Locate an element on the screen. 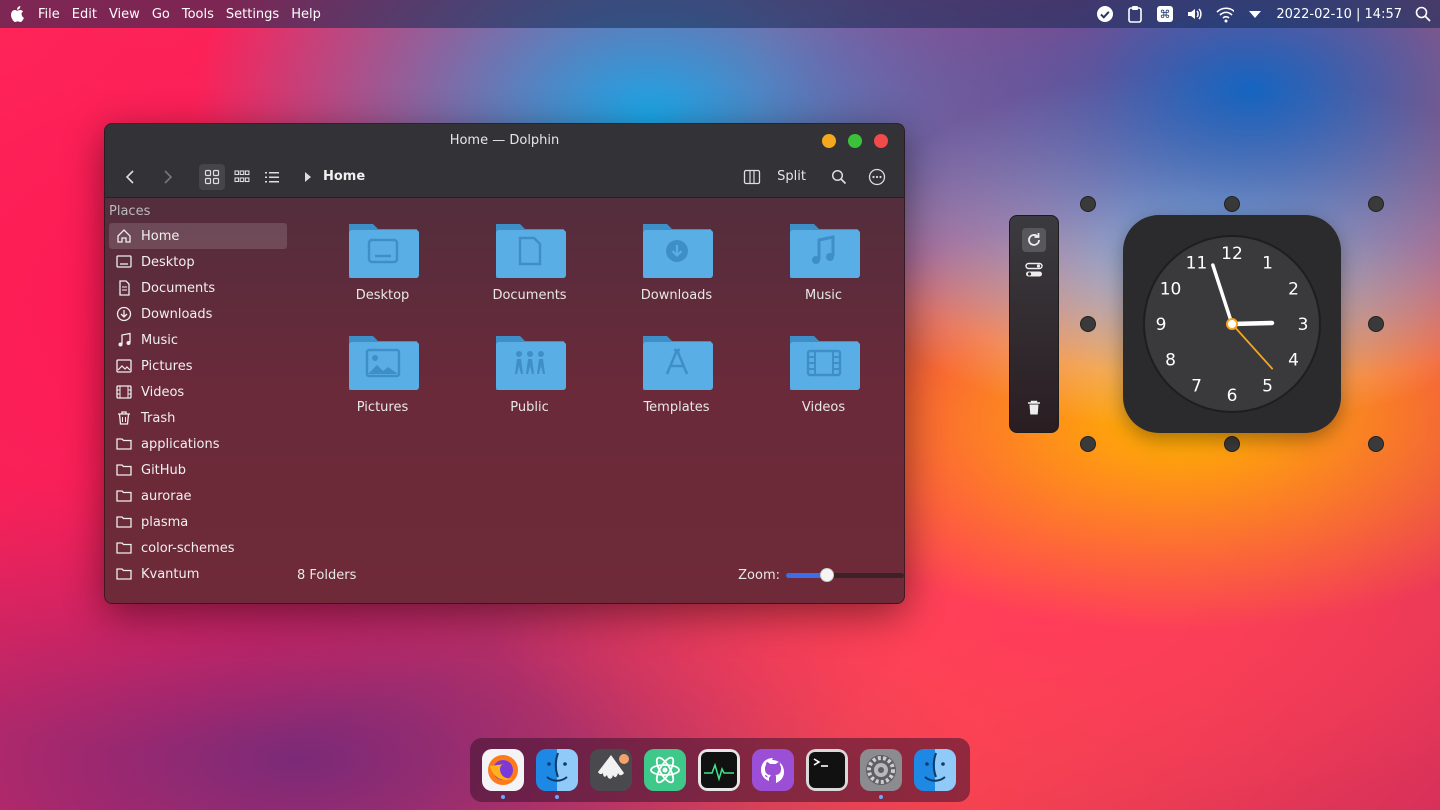  minimize-button is located at coordinates (829, 141).